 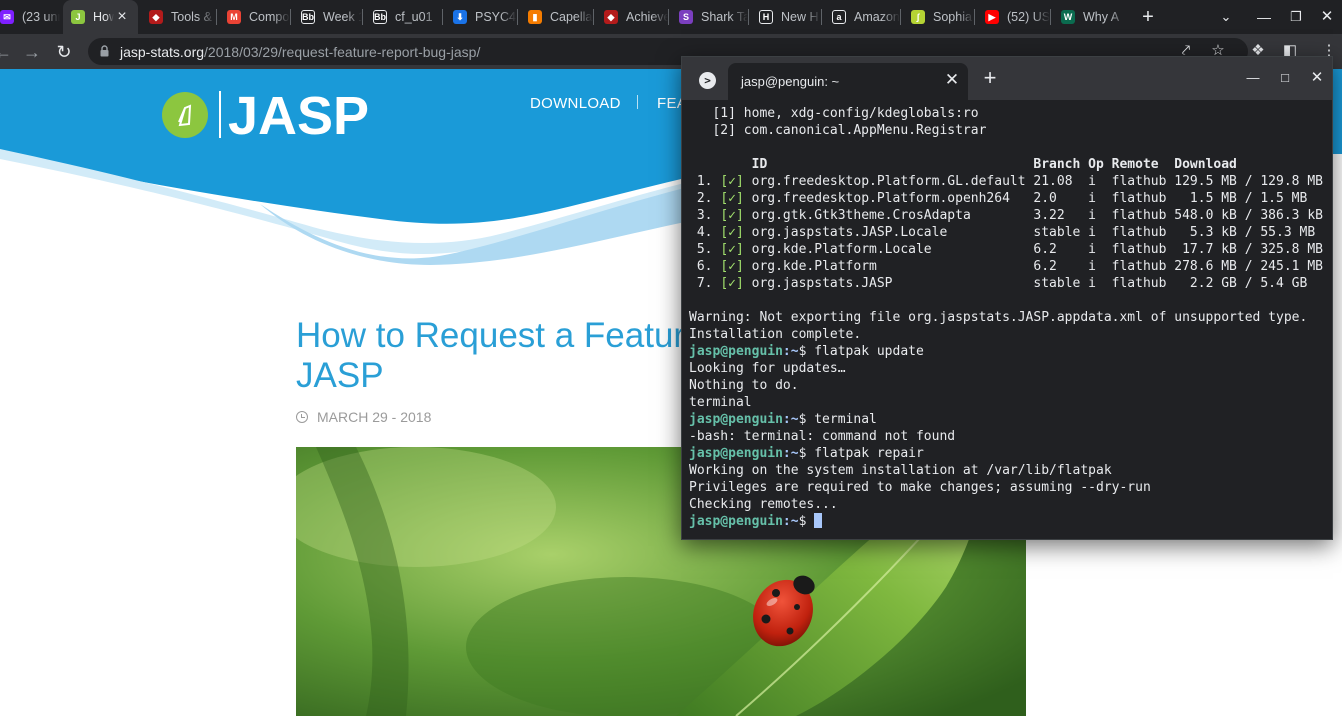 I want to click on new-tab-button: +, so click(x=1148, y=17).